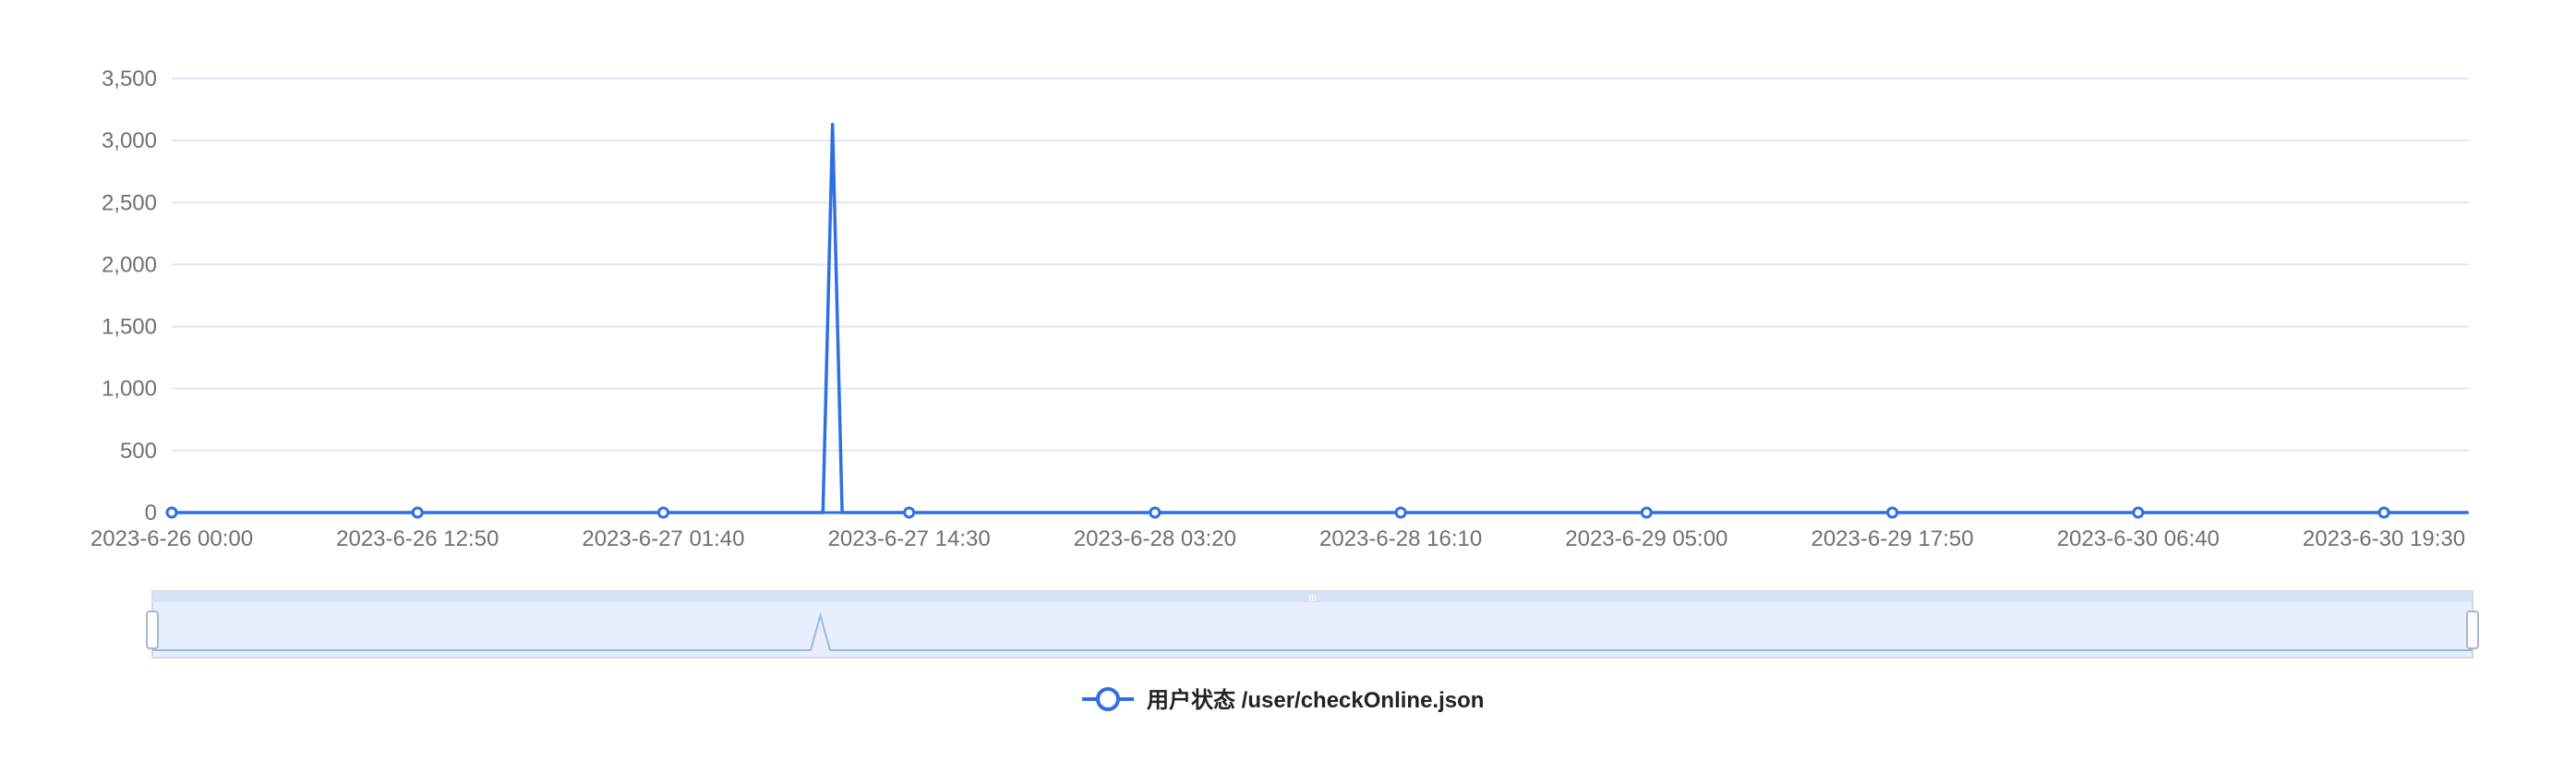  Describe the element at coordinates (1315, 700) in the screenshot. I see `legend-series-label: 用户状态 /user/checkOnline.json` at that location.